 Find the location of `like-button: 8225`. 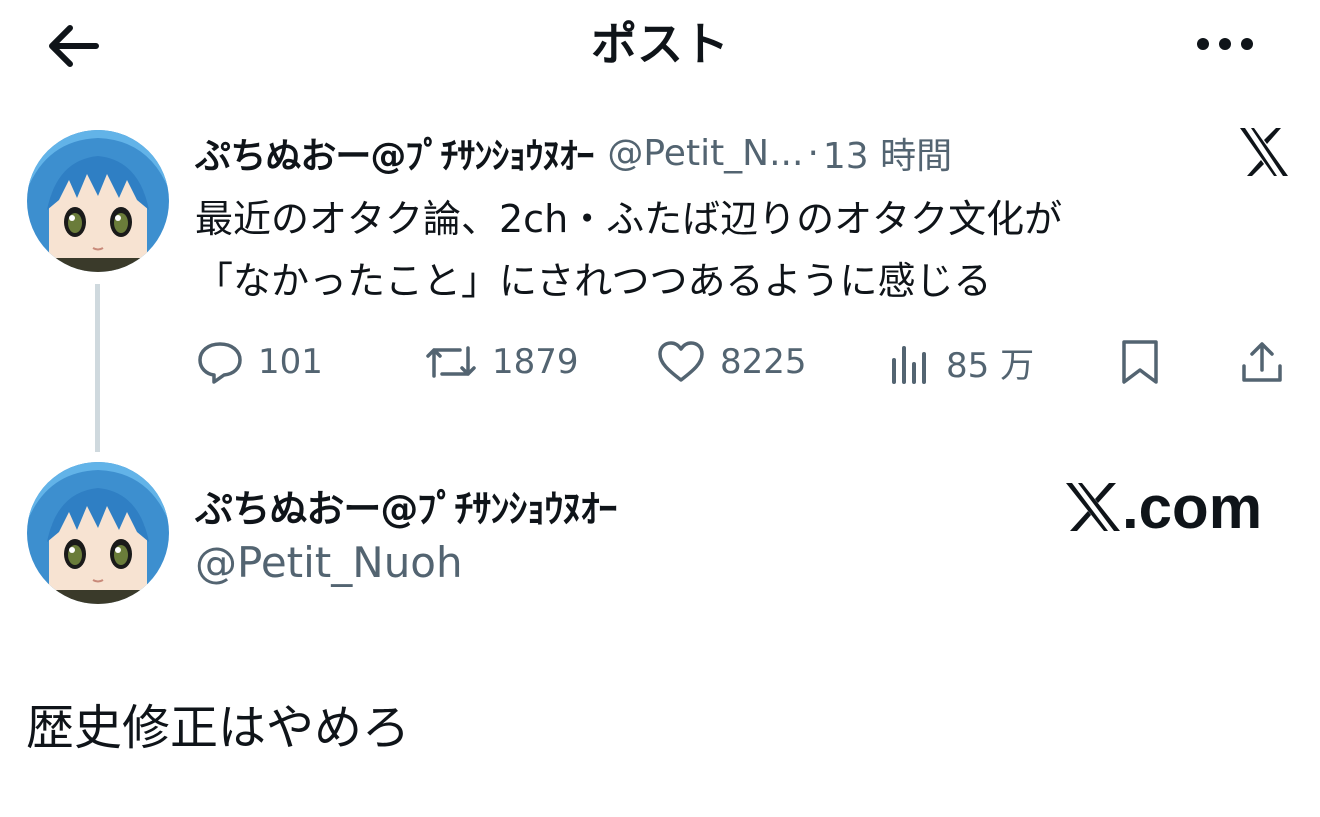

like-button: 8225 is located at coordinates (731, 362).